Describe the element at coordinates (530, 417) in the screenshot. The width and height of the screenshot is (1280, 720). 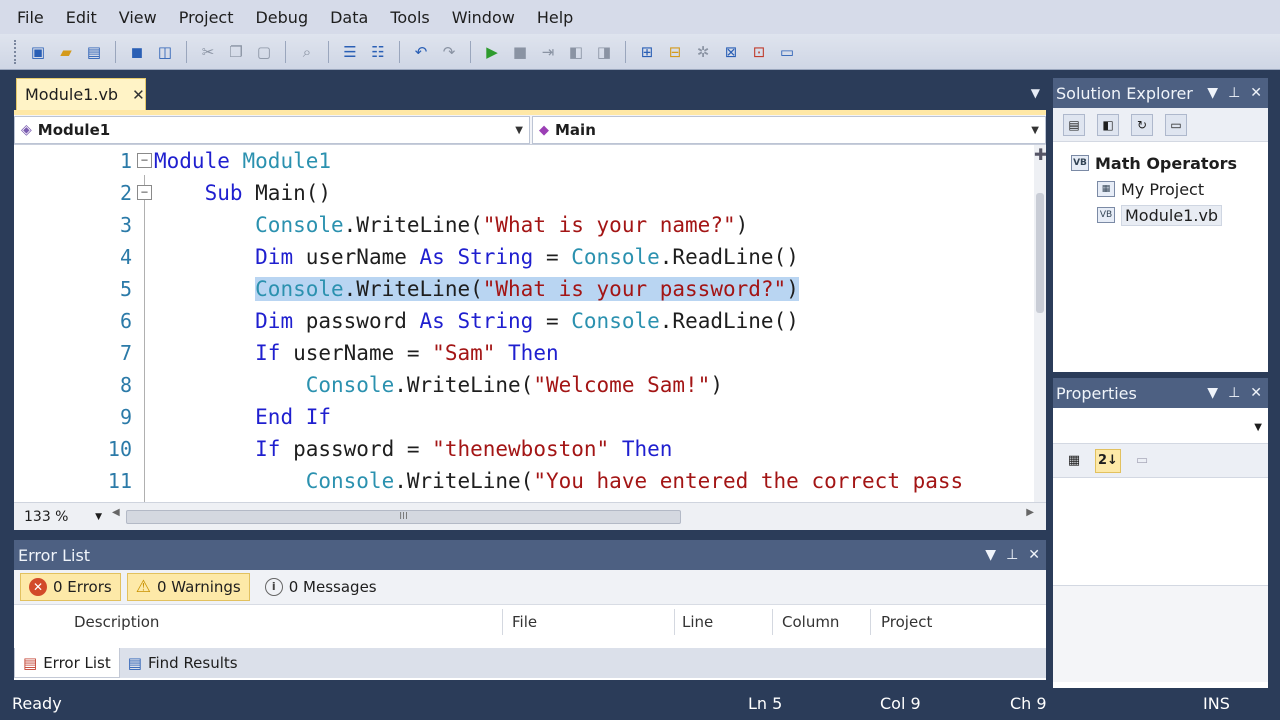
I see `code-line: 9 End If` at that location.